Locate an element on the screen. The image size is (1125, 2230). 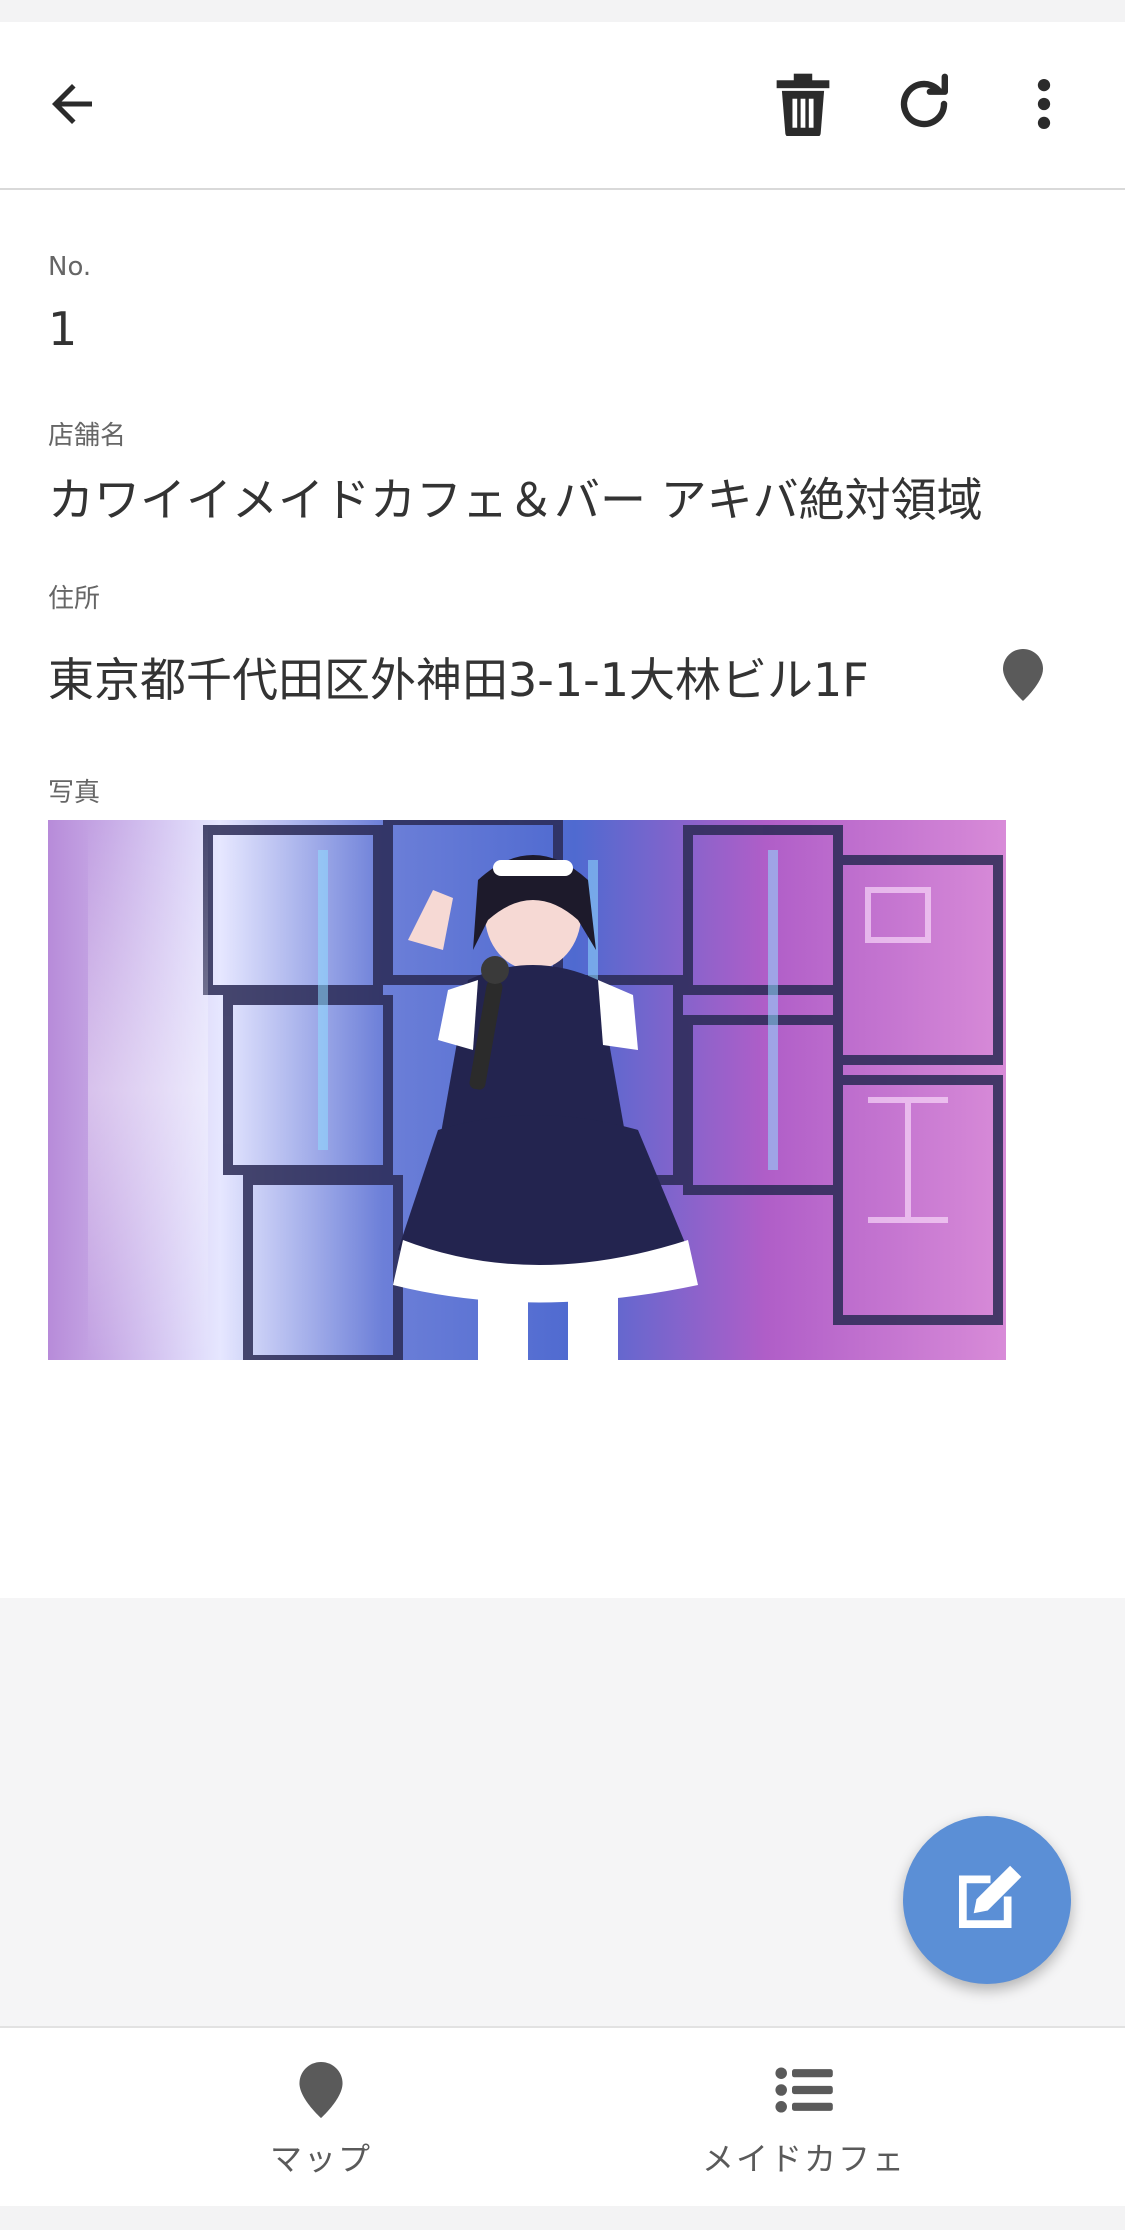
nav-map-icon-wrap is located at coordinates (321, 2090).